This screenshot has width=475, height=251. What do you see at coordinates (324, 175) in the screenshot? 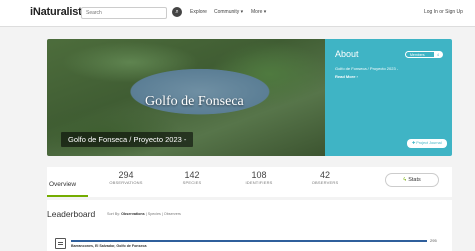
I see `stat-value: 42` at bounding box center [324, 175].